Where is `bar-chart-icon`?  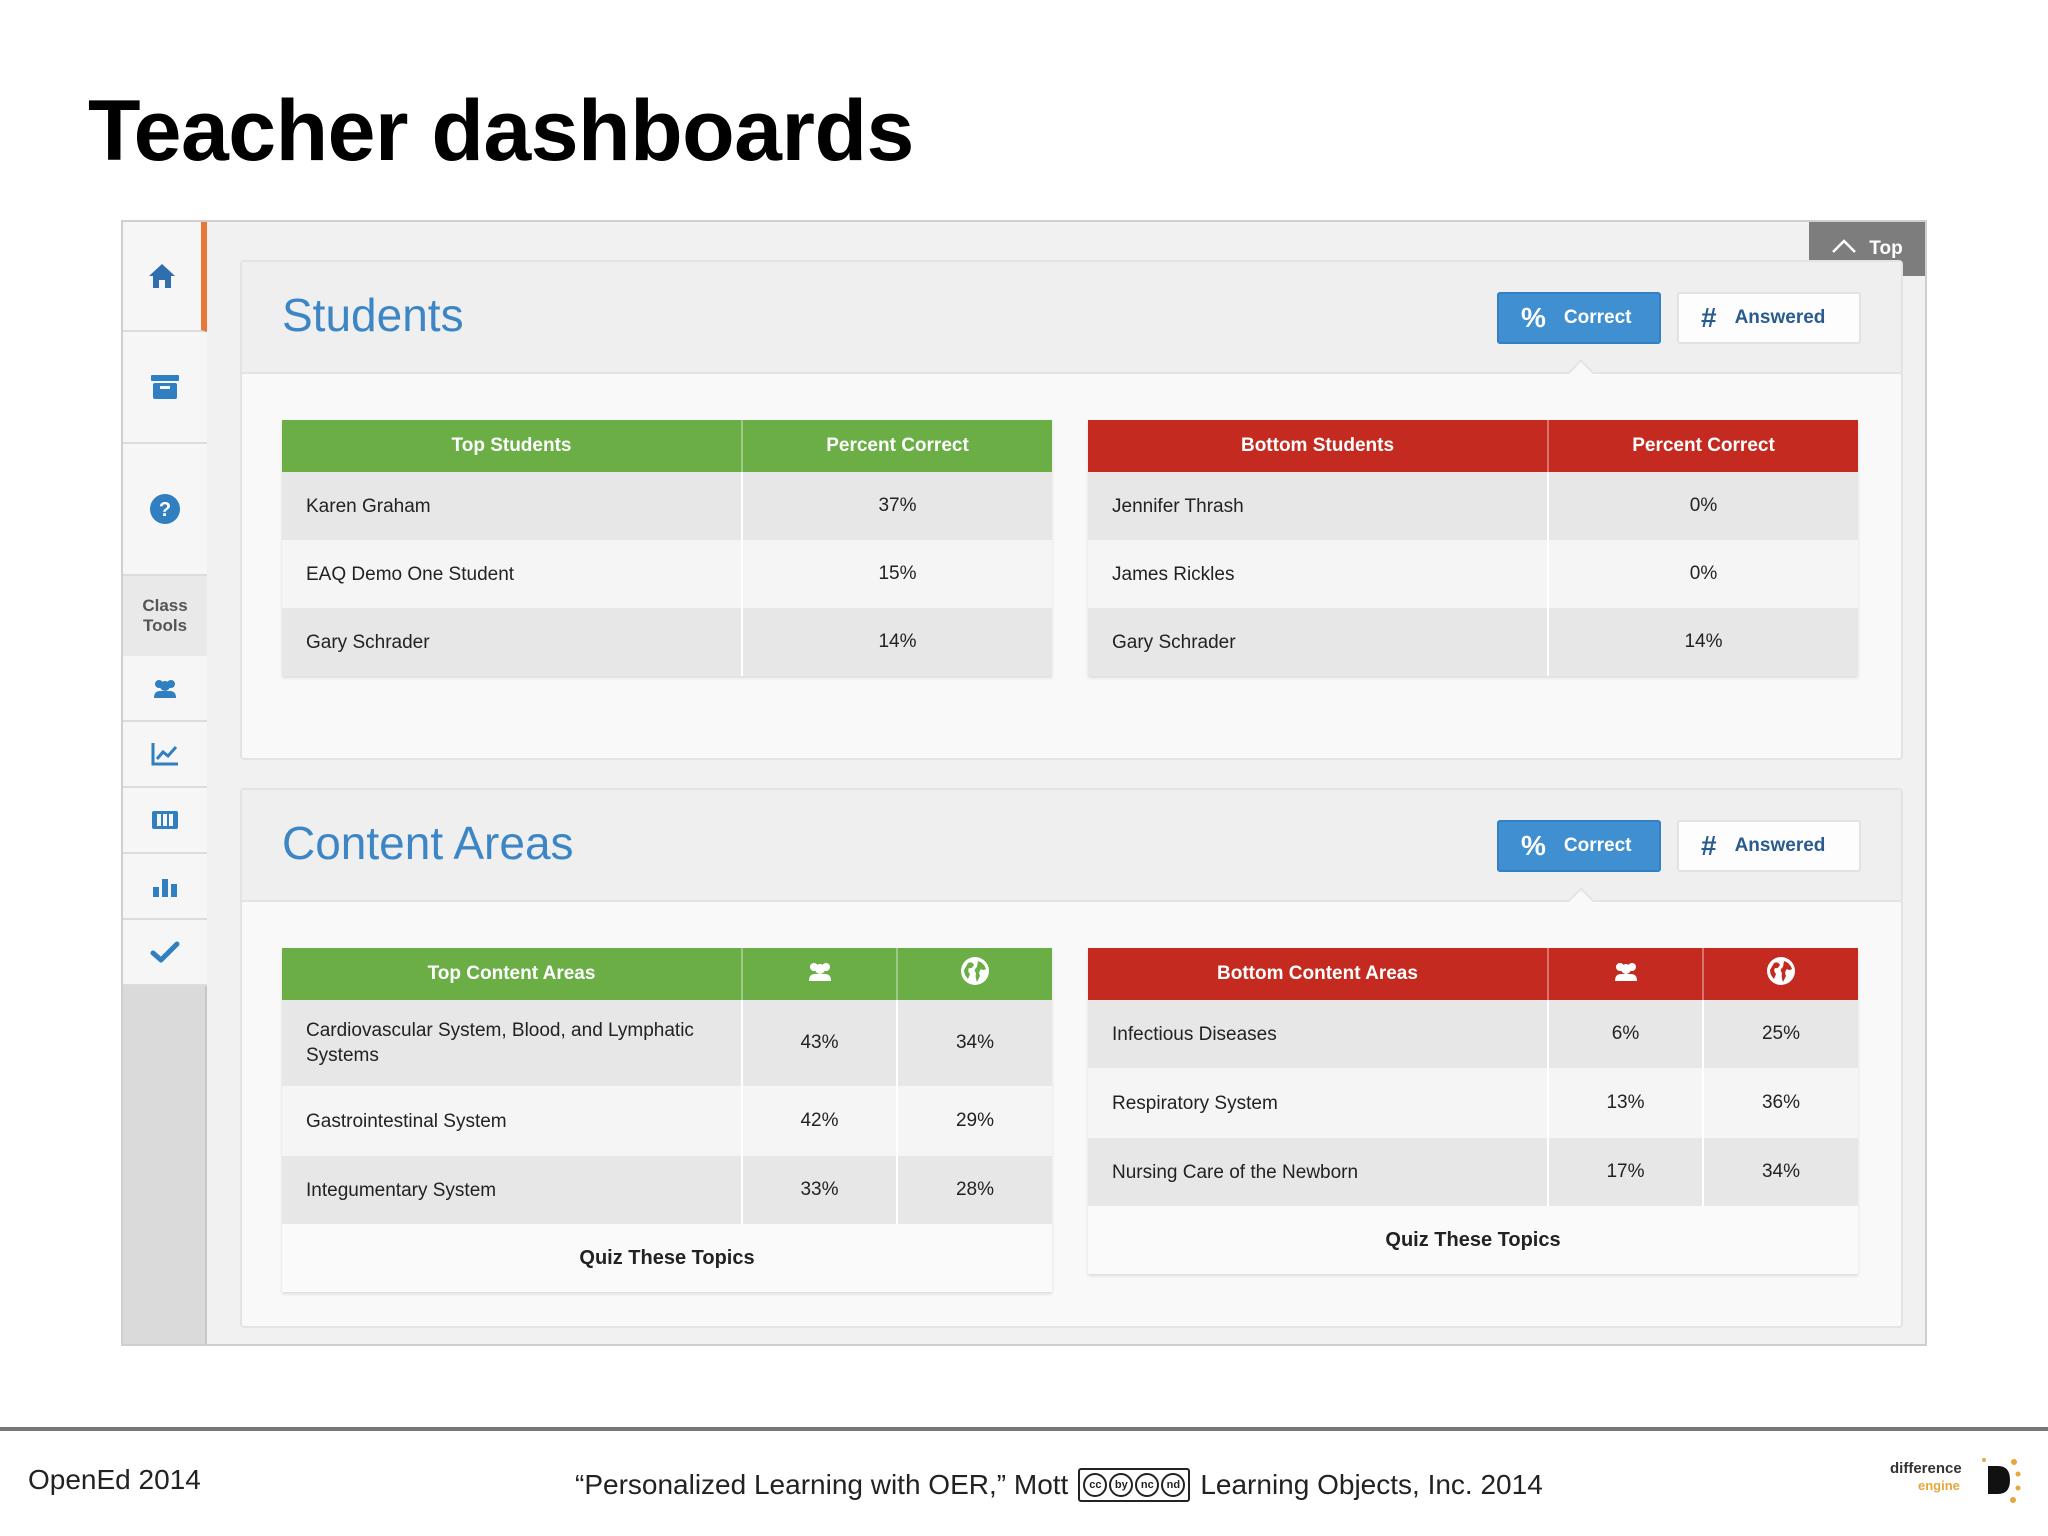
bar-chart-icon is located at coordinates (165, 886).